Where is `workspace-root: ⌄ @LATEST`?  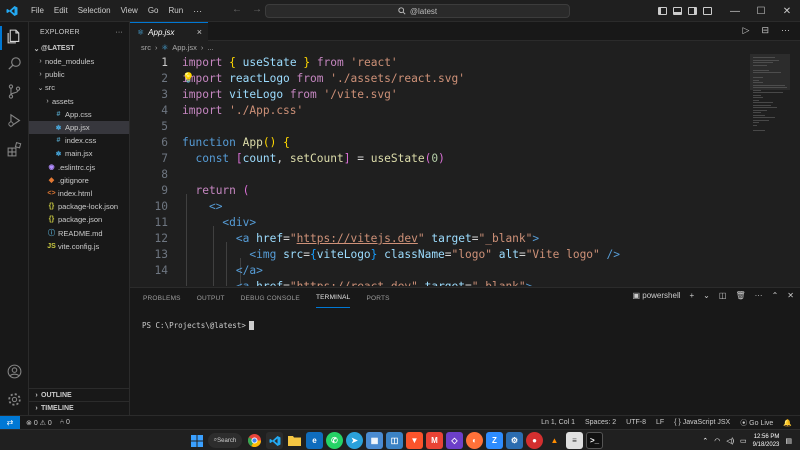
workspace-root: ⌄ @LATEST is located at coordinates (79, 48).